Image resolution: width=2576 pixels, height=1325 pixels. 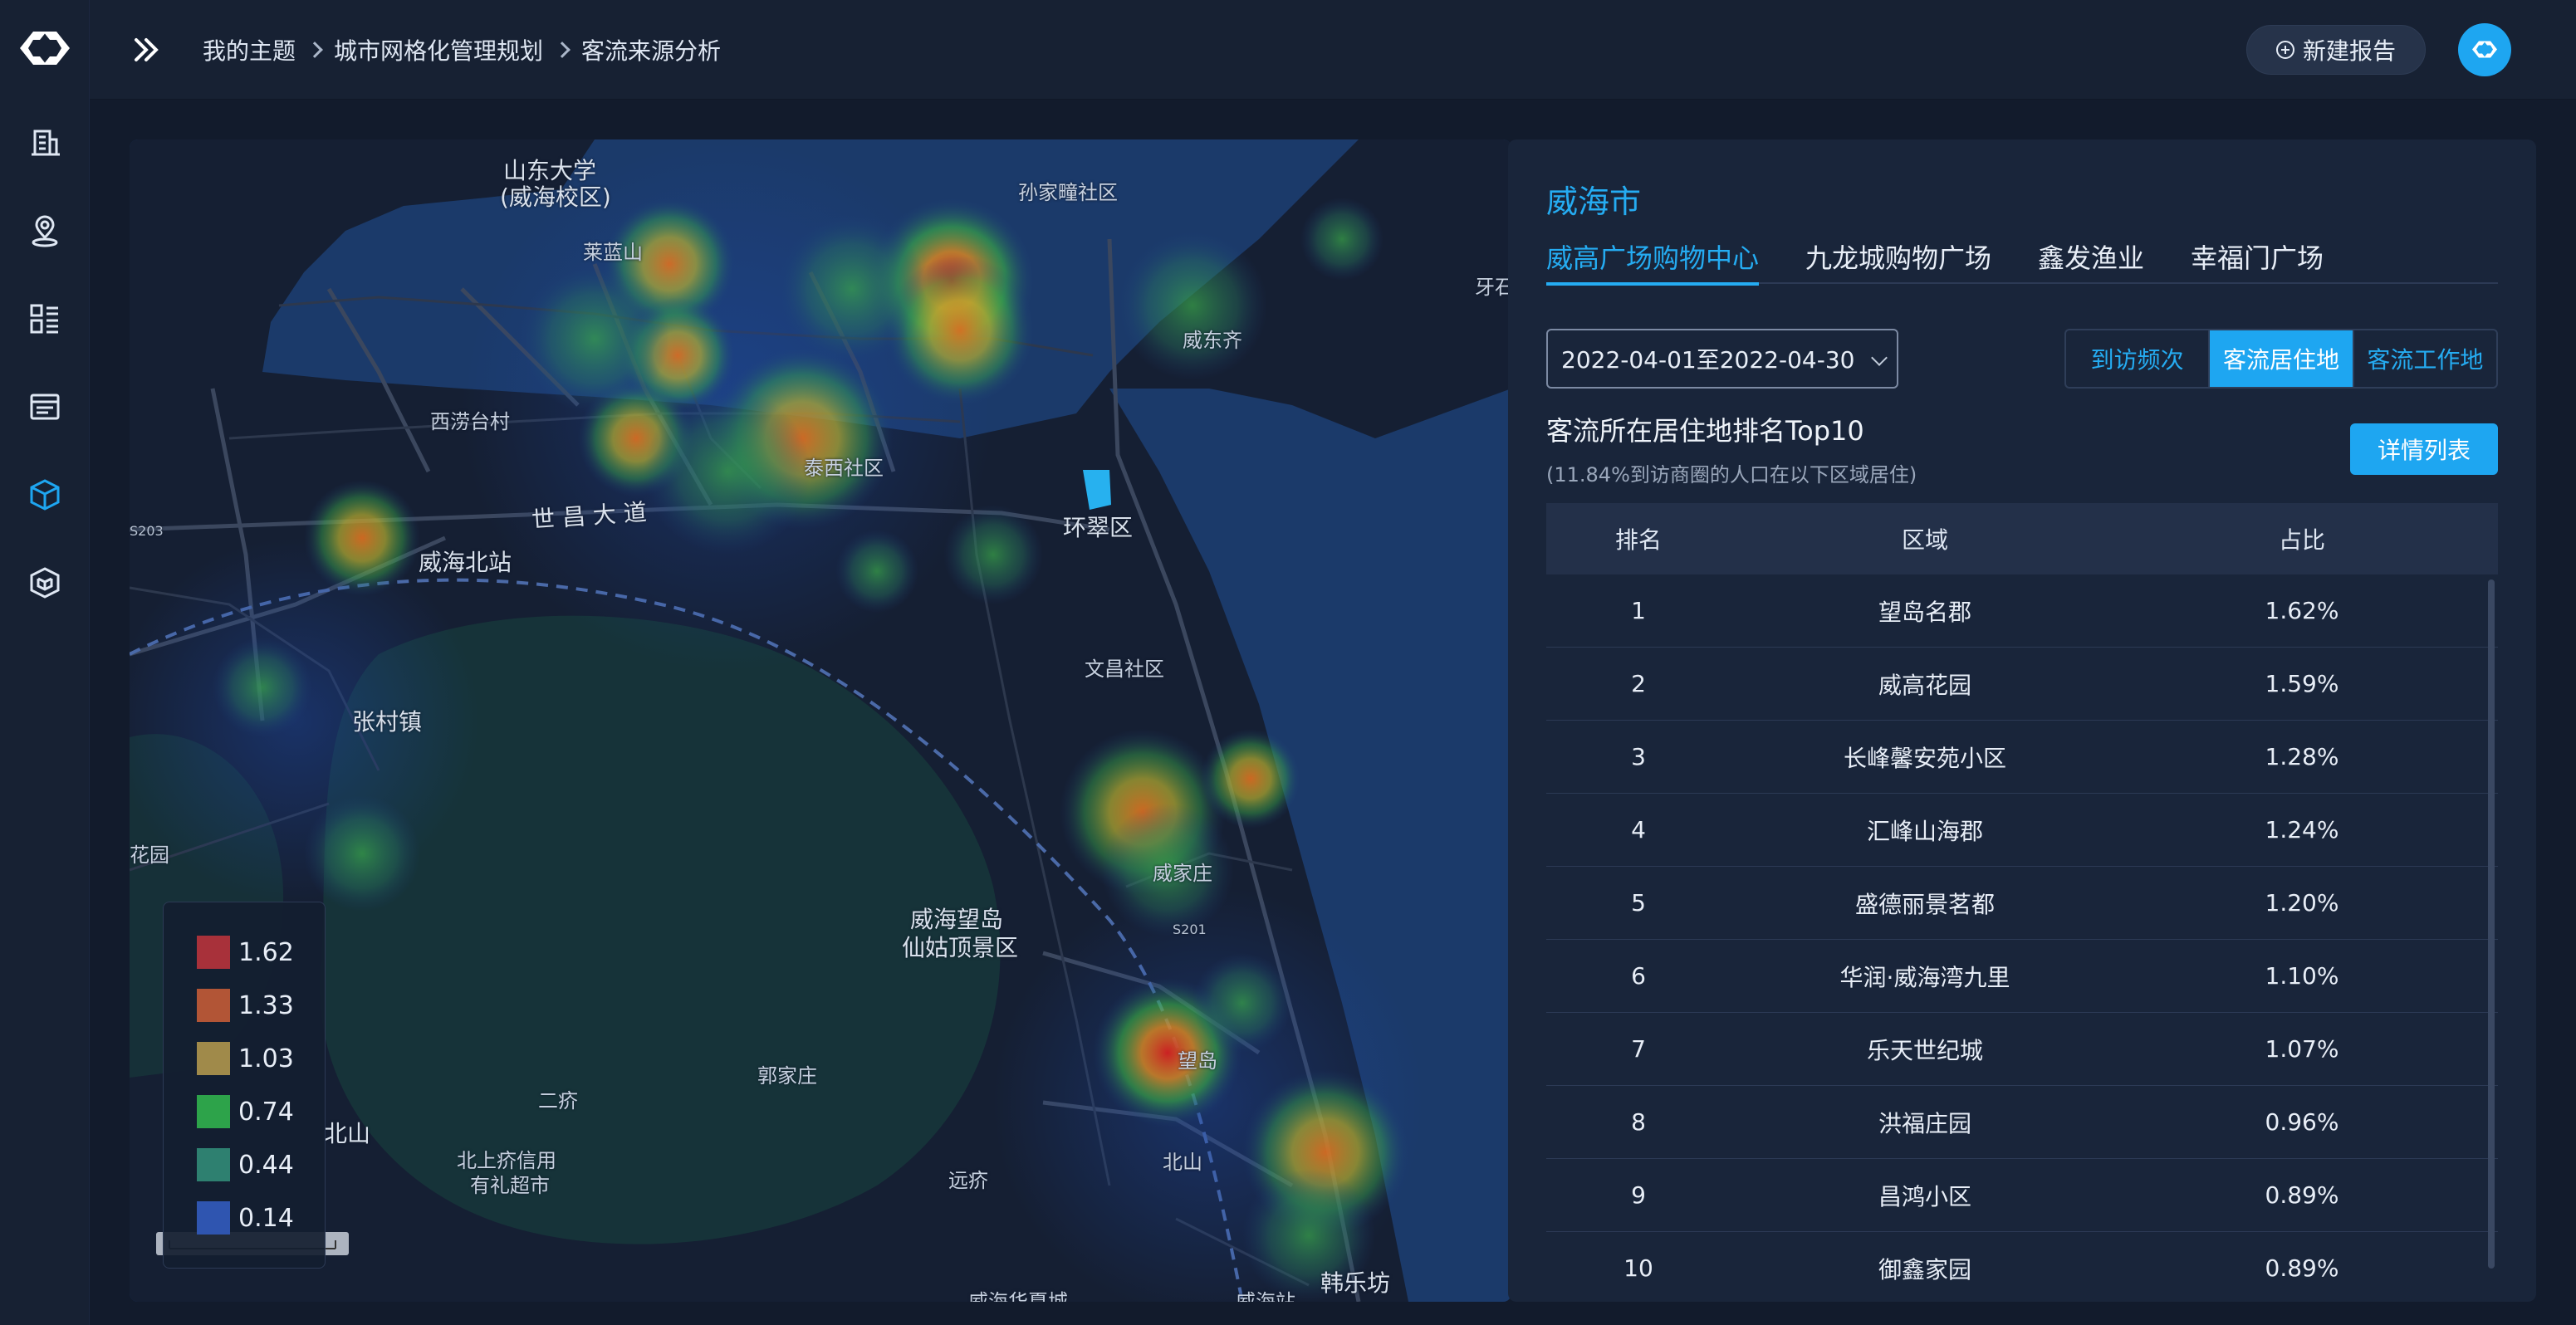 What do you see at coordinates (147, 49) in the screenshot?
I see `double-chevron-right-icon` at bounding box center [147, 49].